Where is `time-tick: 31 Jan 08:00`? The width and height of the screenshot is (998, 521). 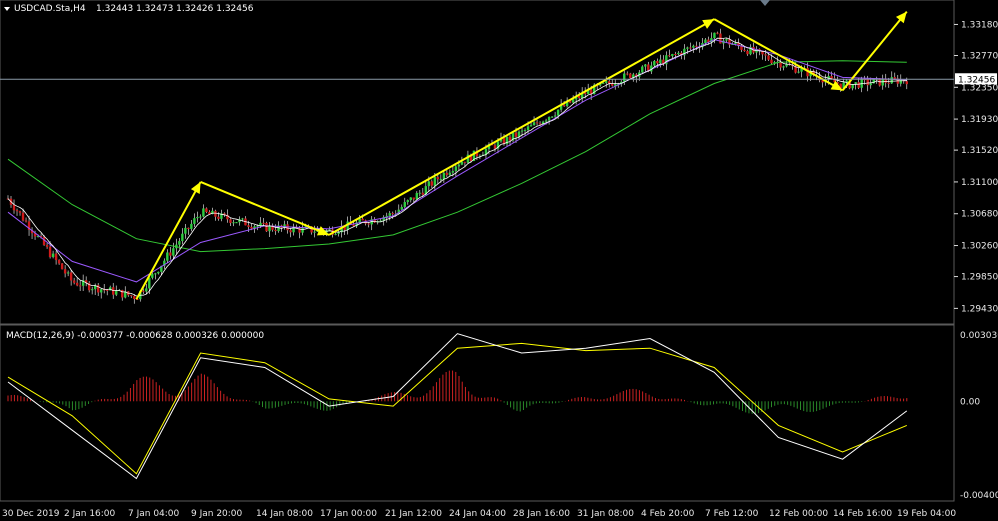 time-tick: 31 Jan 08:00 is located at coordinates (605, 514).